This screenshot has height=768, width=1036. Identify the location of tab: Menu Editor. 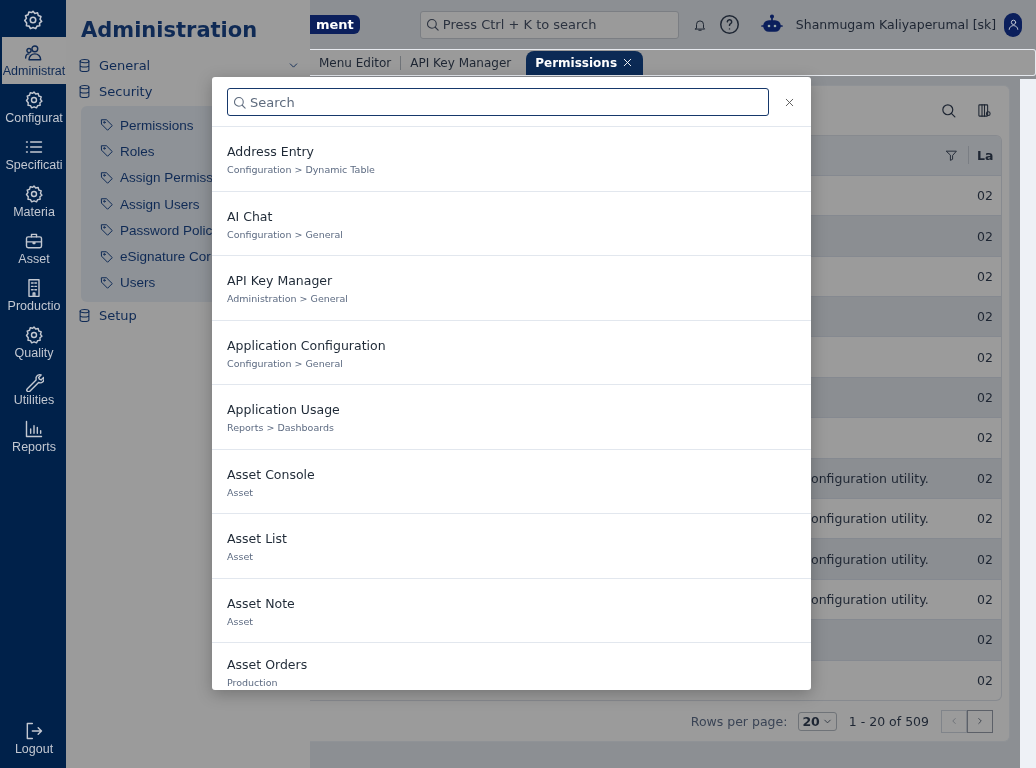
(355, 62).